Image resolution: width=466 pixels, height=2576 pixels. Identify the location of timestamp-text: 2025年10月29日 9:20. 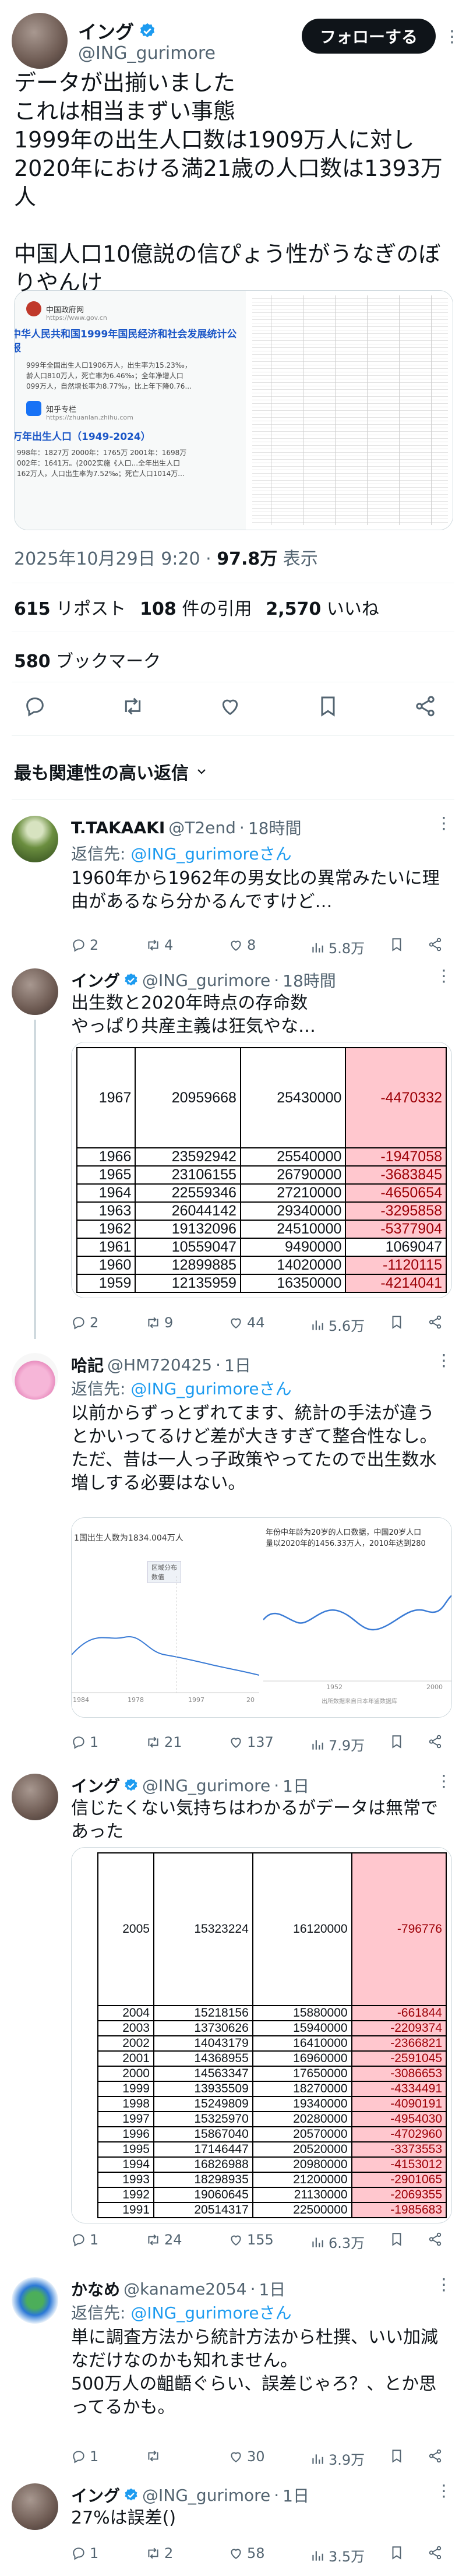
(107, 559).